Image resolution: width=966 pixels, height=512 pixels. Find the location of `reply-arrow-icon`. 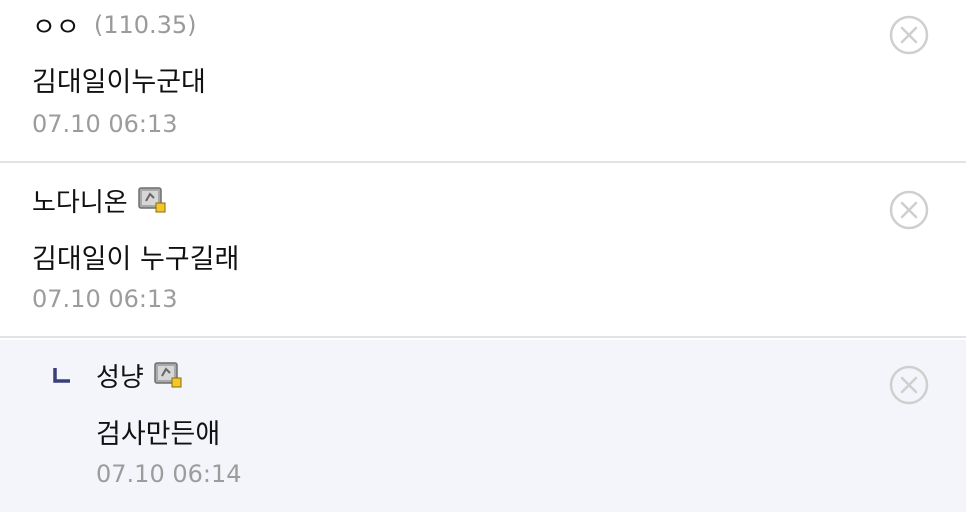

reply-arrow-icon is located at coordinates (62, 376).